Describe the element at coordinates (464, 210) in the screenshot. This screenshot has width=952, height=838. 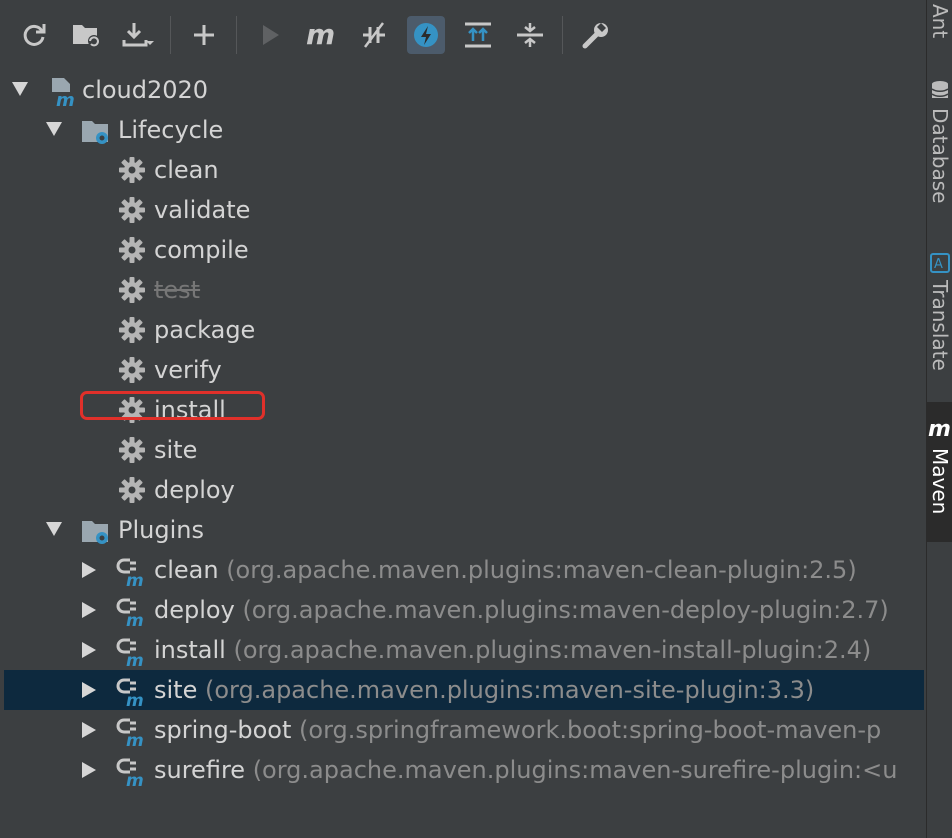
I see `lifecycle-goal-validate: validate` at that location.